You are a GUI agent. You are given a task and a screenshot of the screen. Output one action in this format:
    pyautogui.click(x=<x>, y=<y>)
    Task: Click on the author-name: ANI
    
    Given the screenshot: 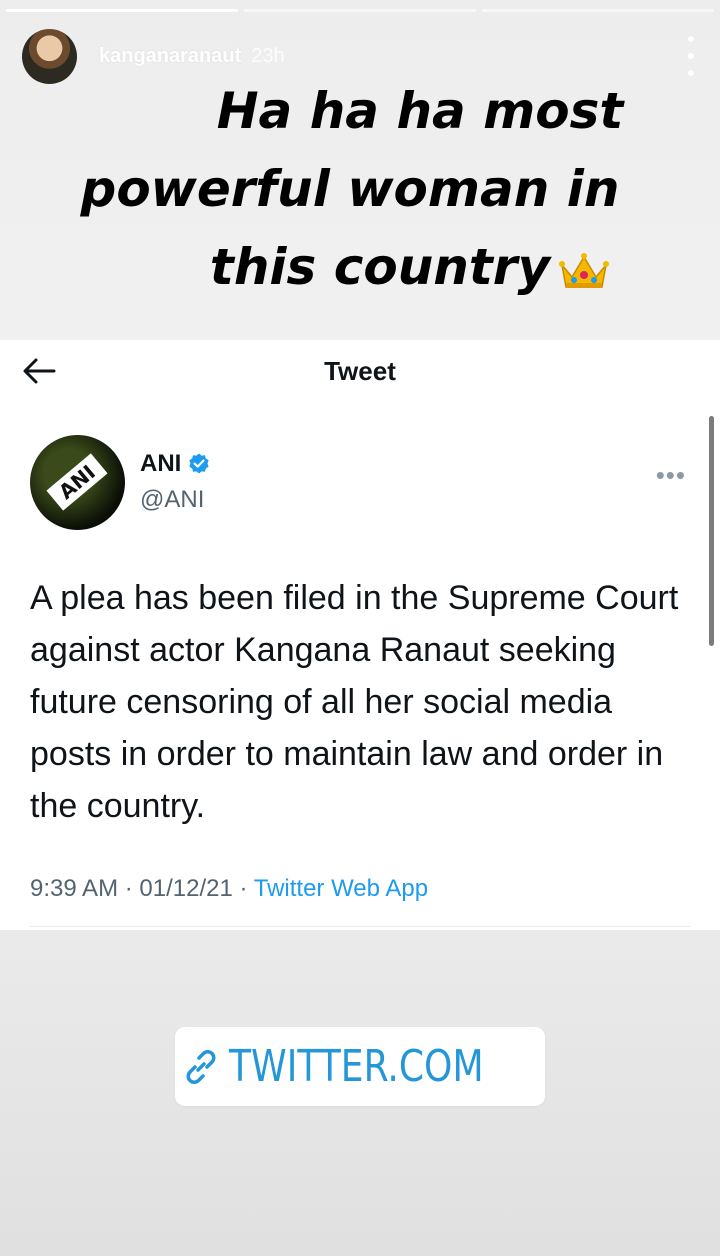 What is the action you would take?
    pyautogui.click(x=160, y=464)
    